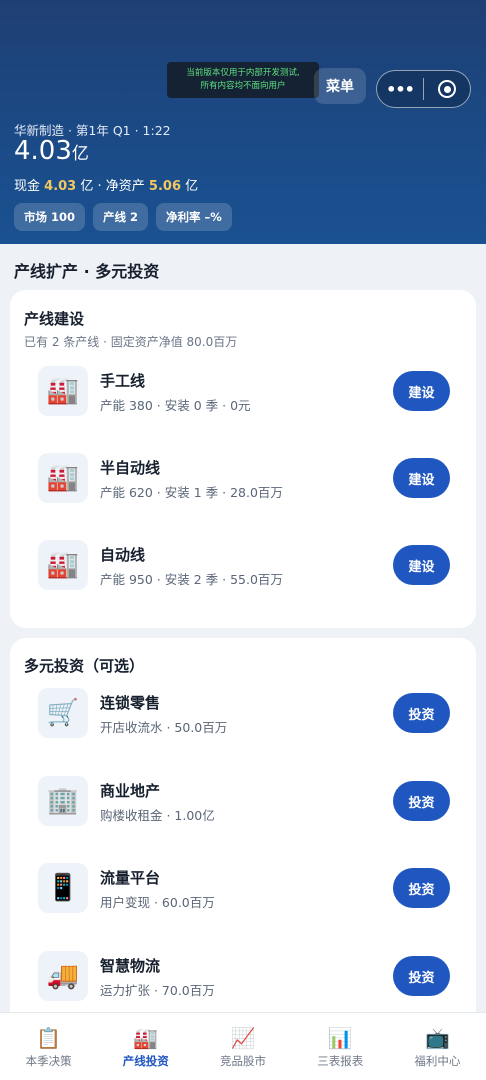 This screenshot has height=1080, width=486. I want to click on invest-item-desc: 运力扩张 · 70.0百万, so click(157, 990).